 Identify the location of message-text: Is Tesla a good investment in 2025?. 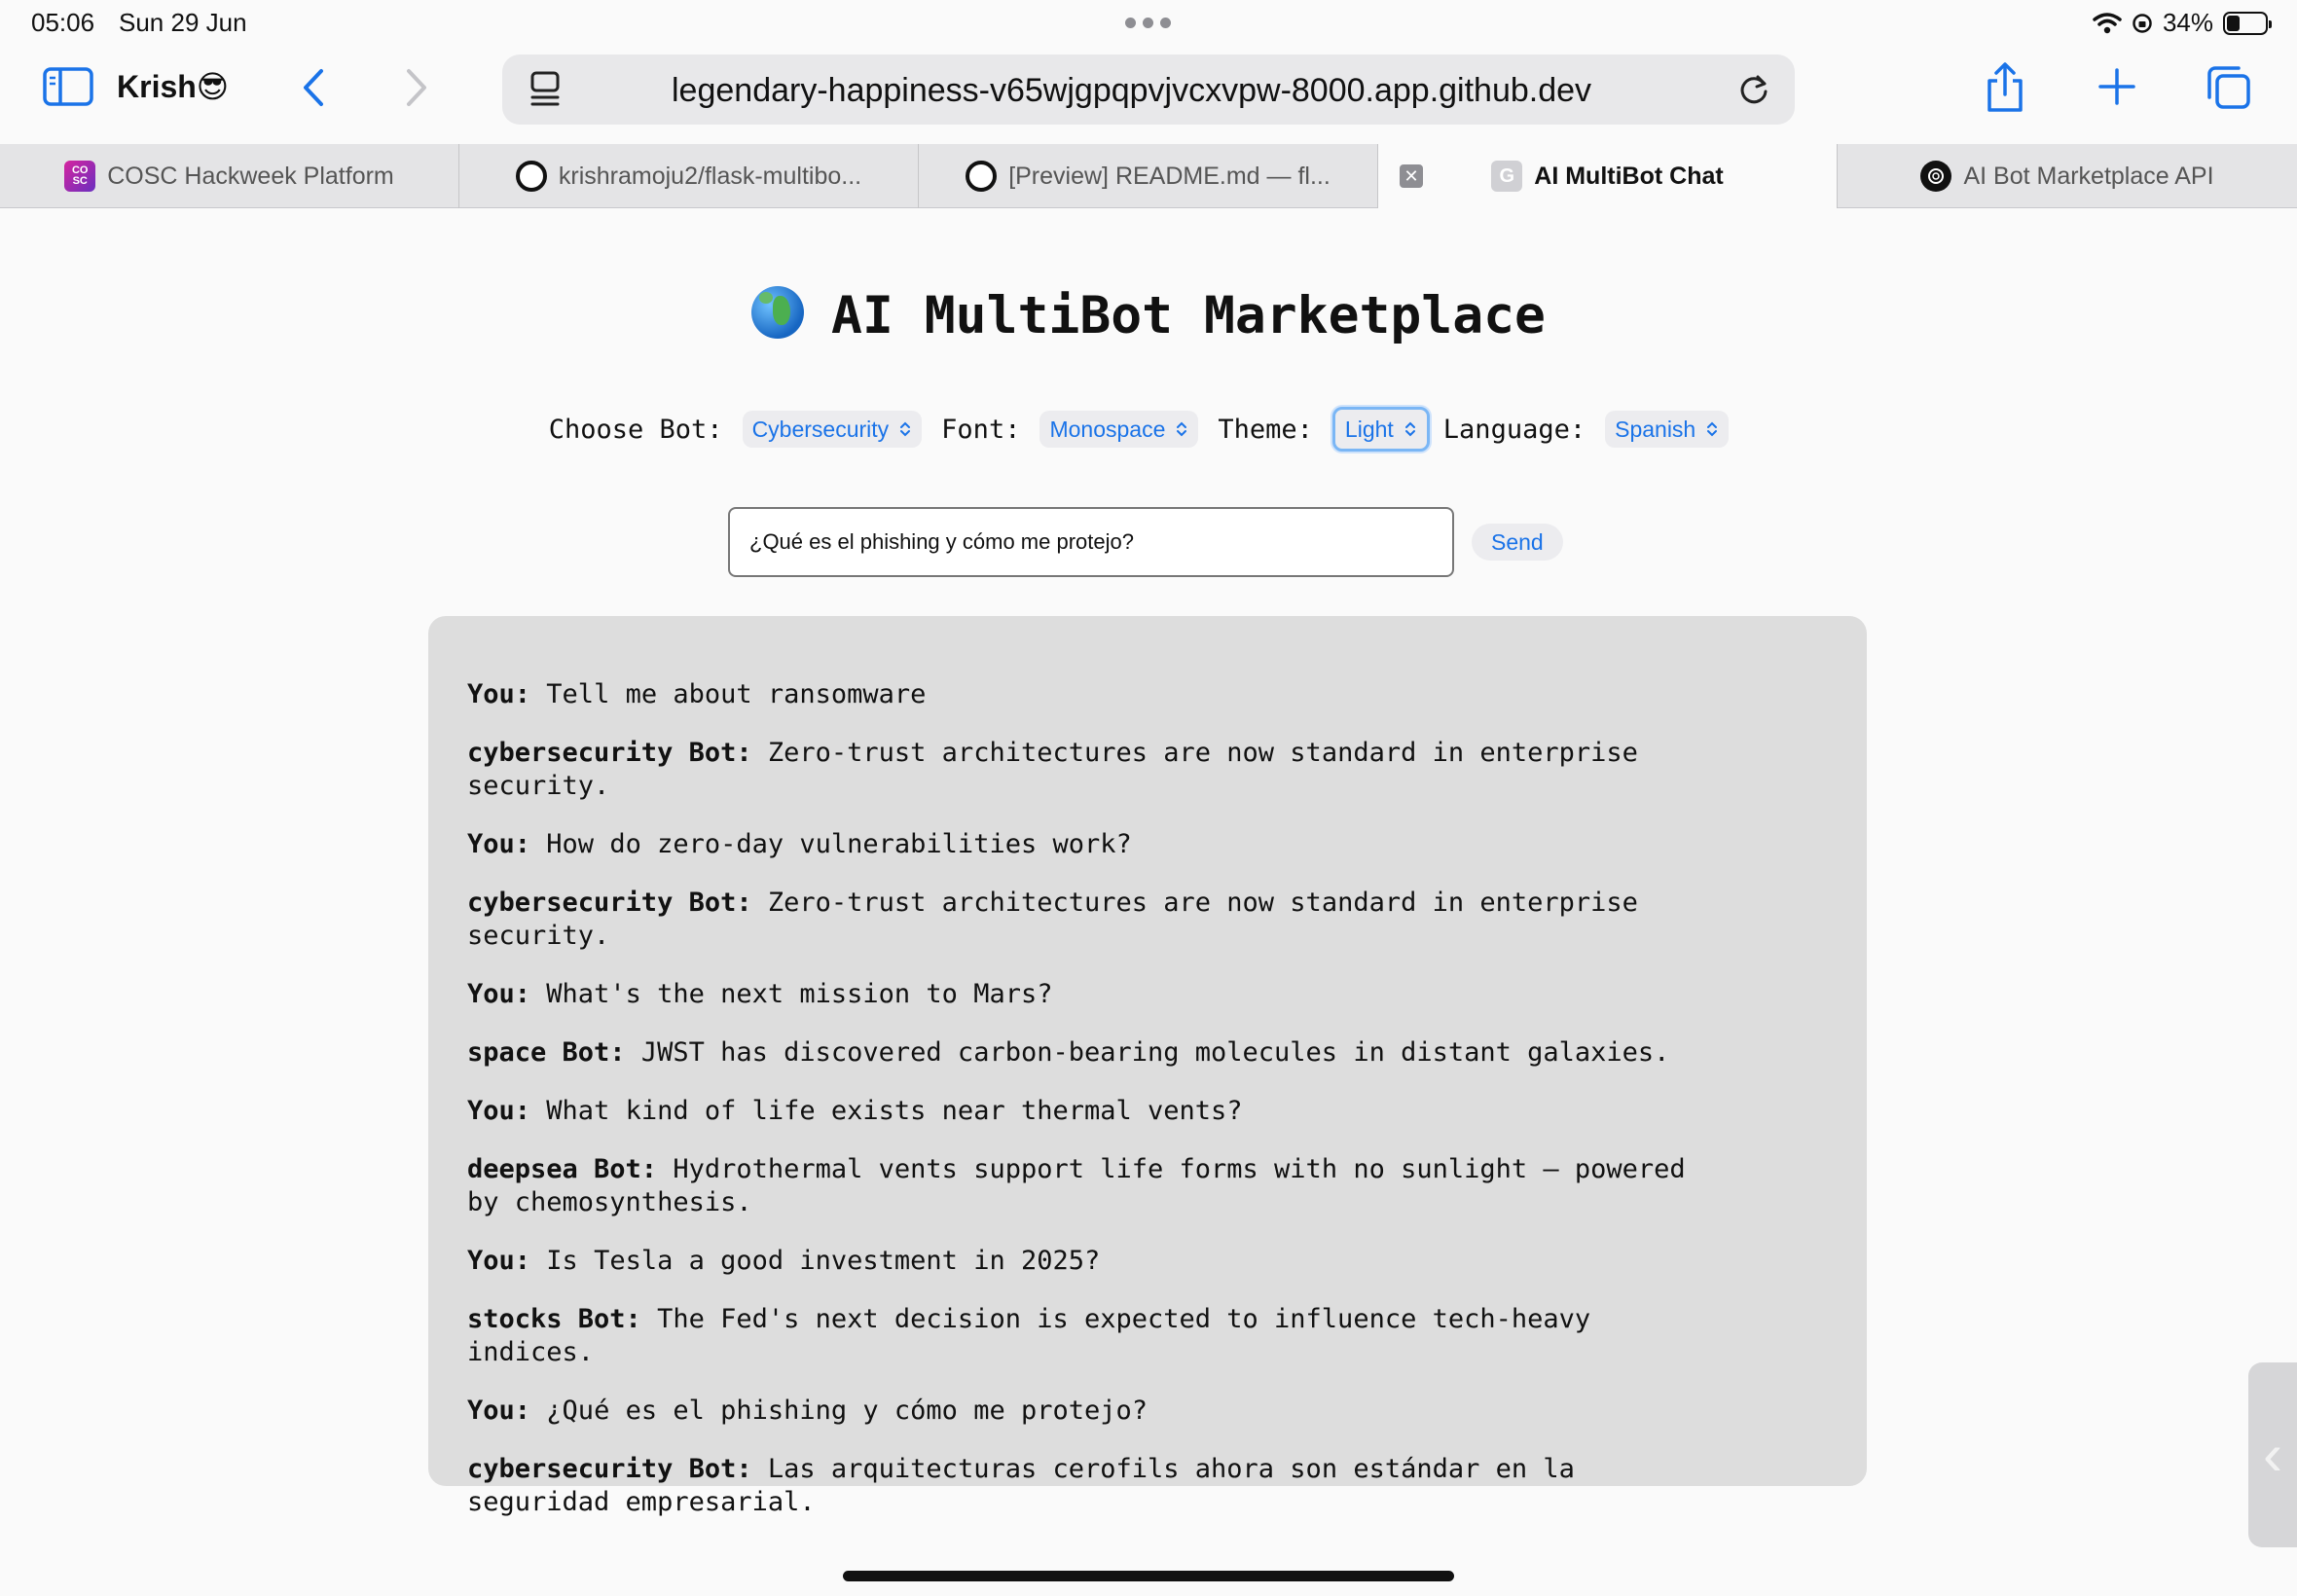
(823, 1261).